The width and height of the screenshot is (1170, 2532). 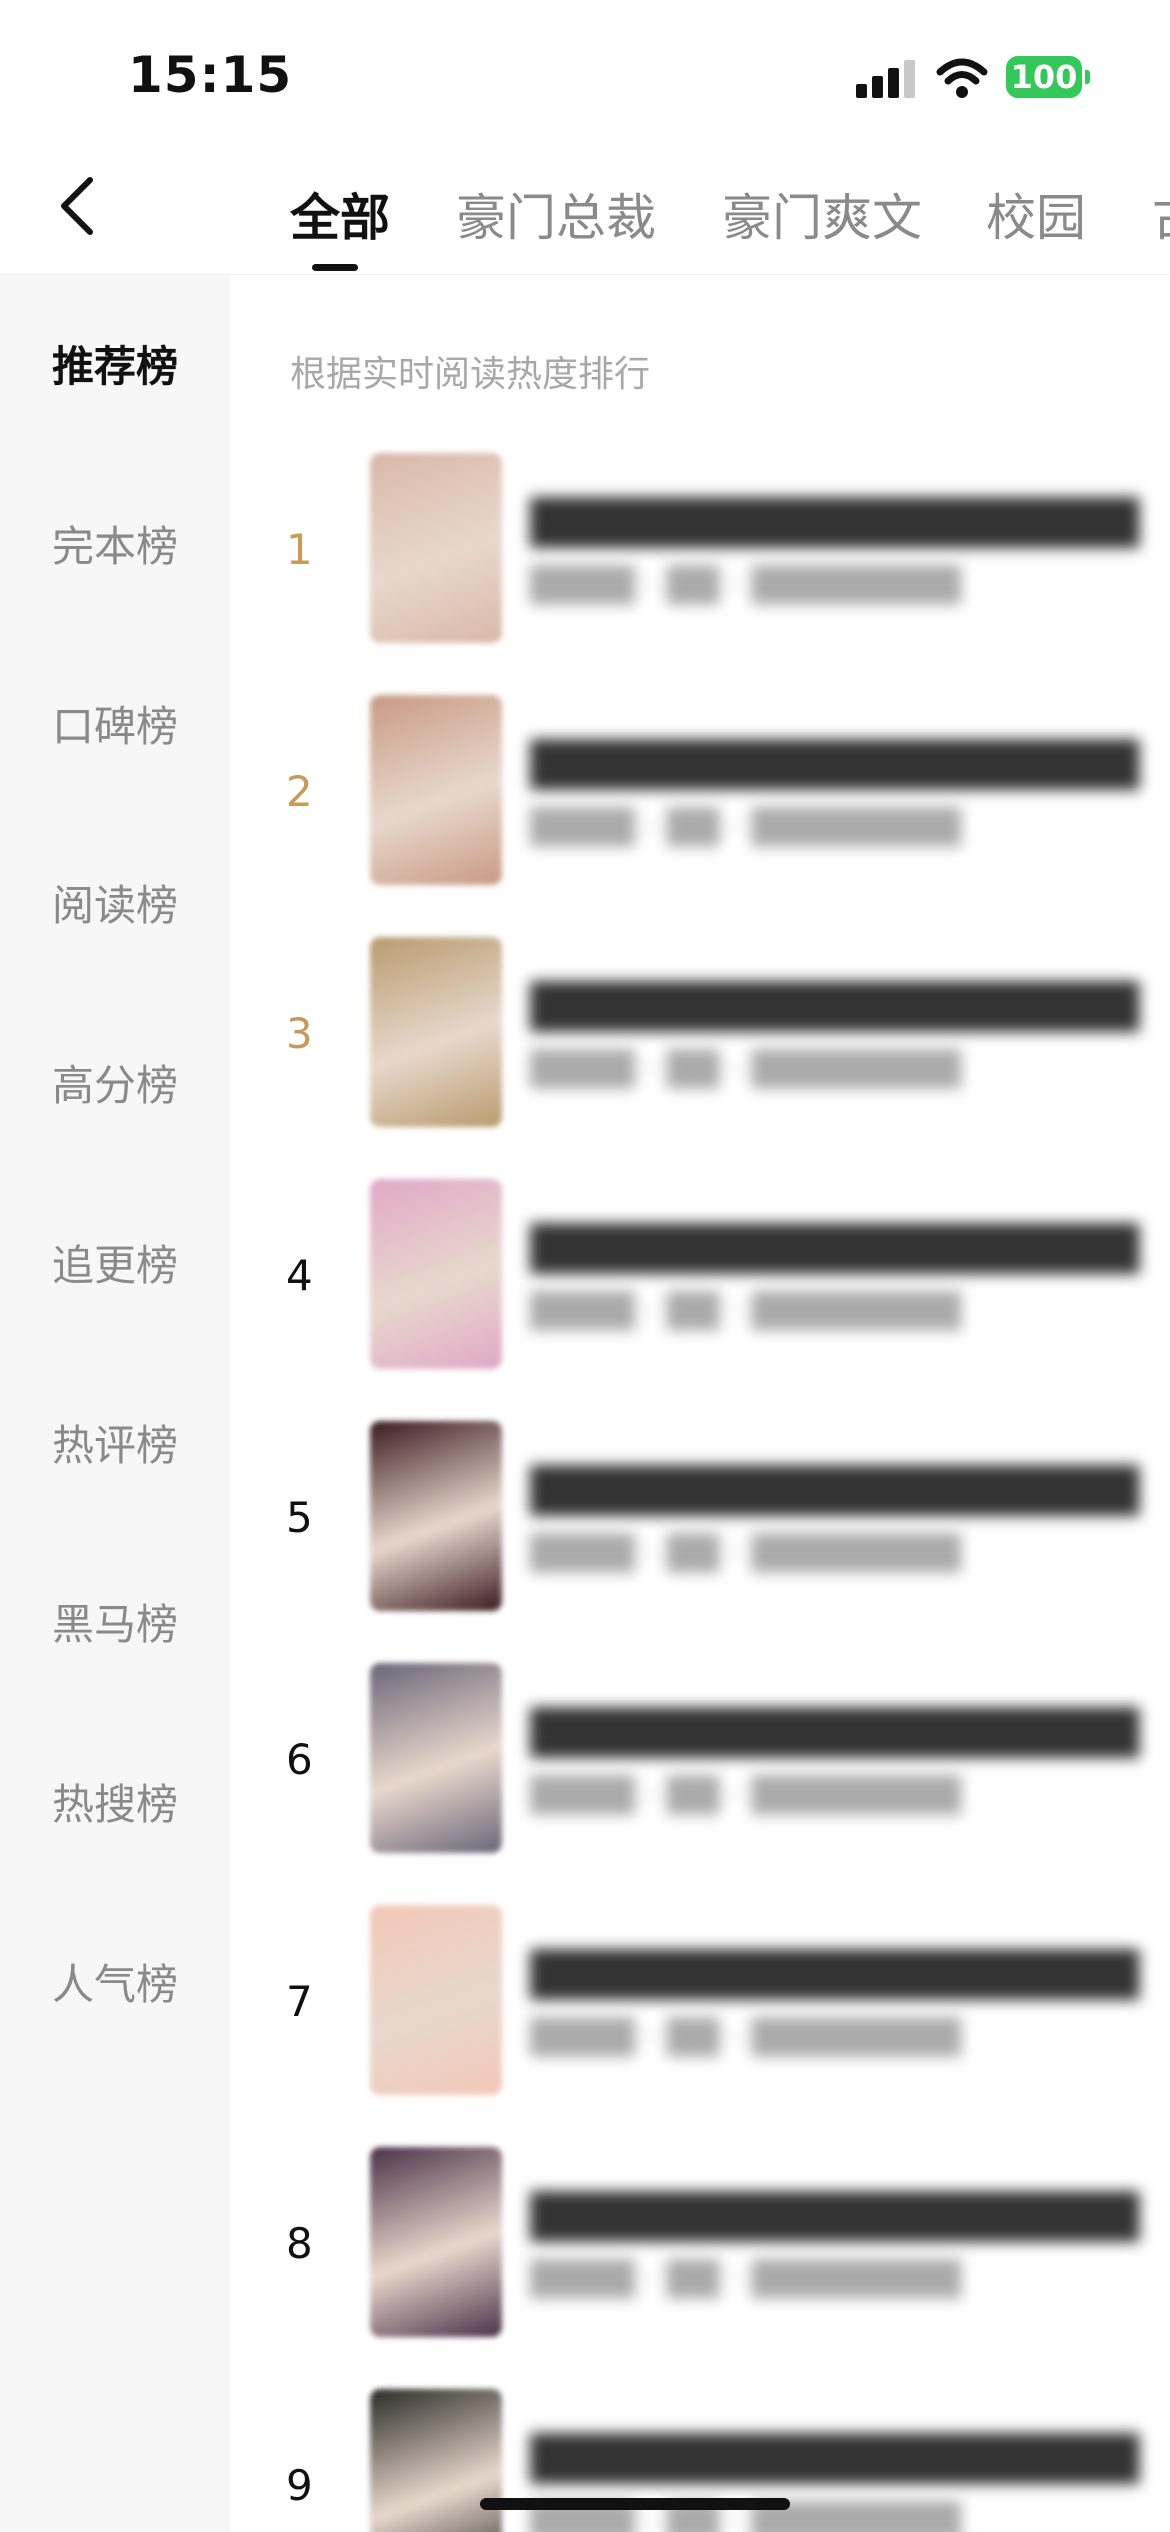 What do you see at coordinates (299, 791) in the screenshot?
I see `rank-number: 2` at bounding box center [299, 791].